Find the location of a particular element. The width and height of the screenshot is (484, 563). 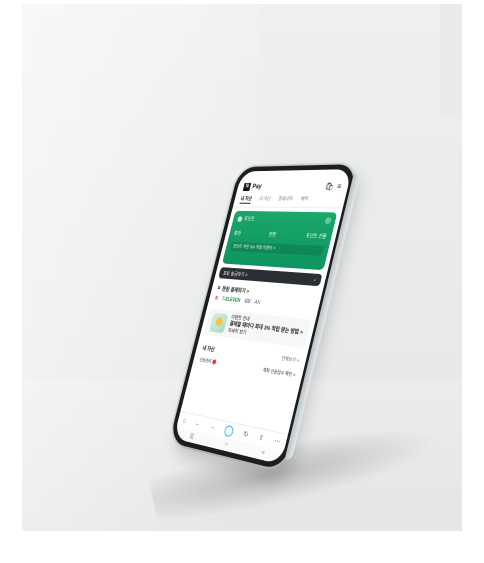

tab-0: 내 자산 is located at coordinates (245, 200).